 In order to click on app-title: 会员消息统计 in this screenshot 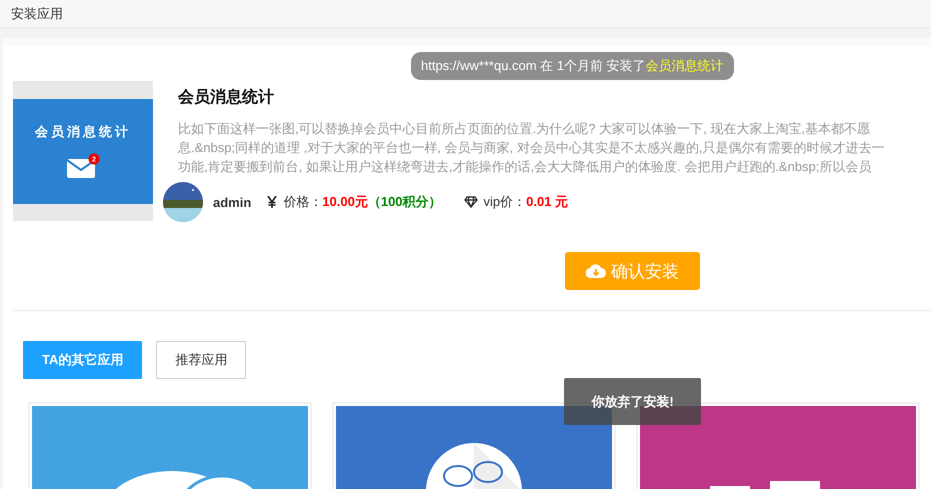, I will do `click(226, 97)`.